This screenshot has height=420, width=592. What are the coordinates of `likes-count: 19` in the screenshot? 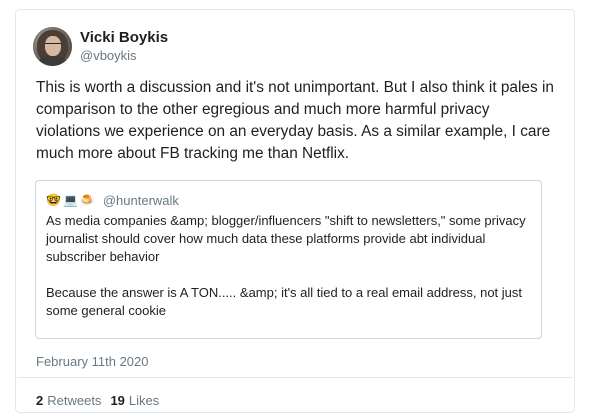 It's located at (117, 400).